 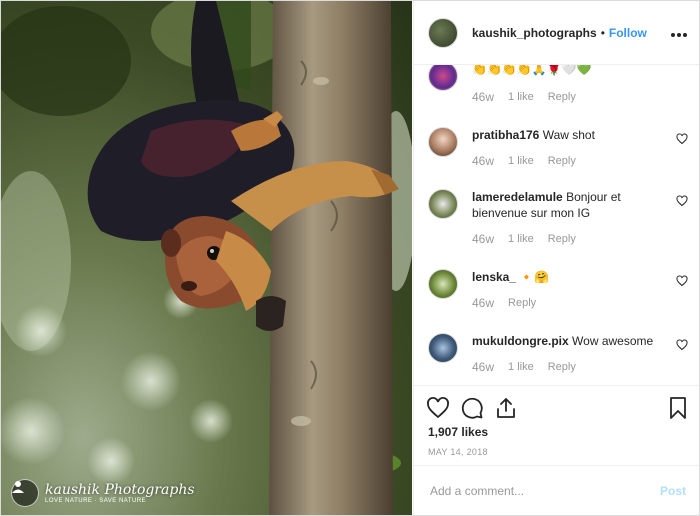 I want to click on comment-input, so click(x=544, y=490).